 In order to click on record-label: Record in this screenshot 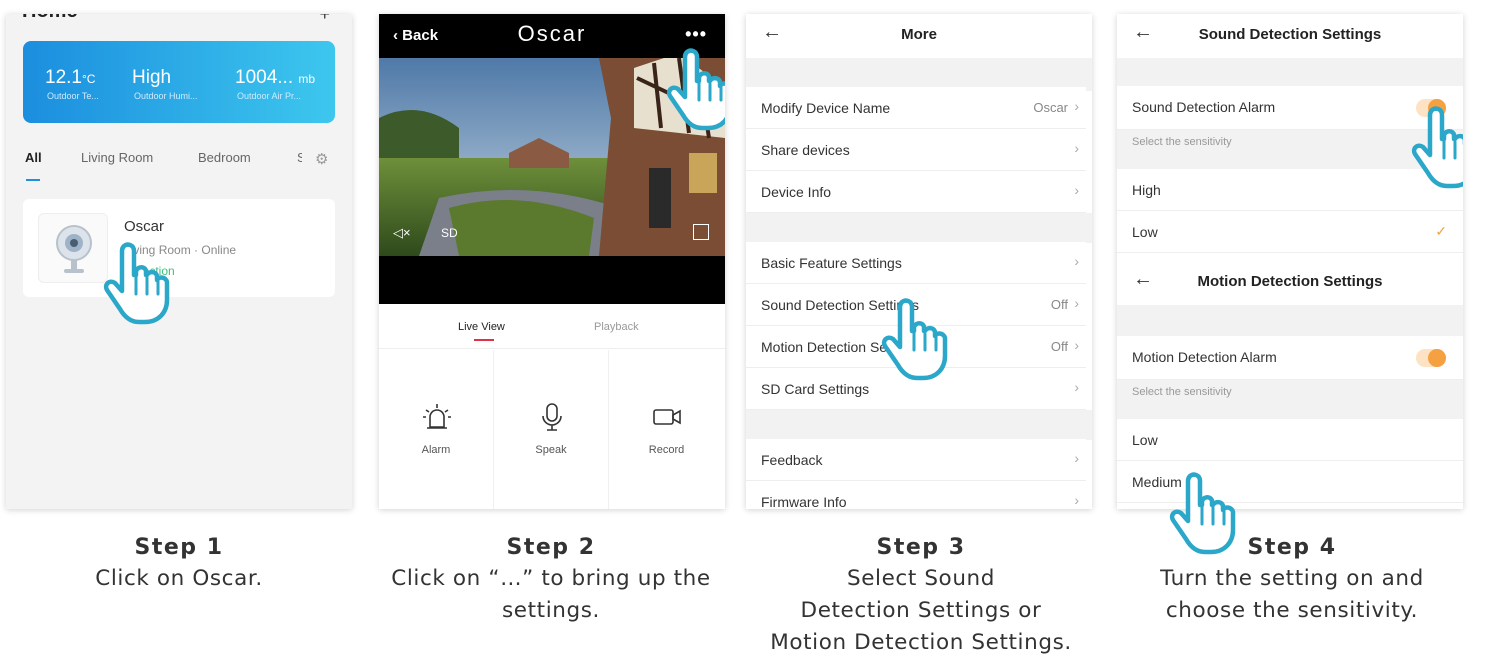, I will do `click(666, 450)`.